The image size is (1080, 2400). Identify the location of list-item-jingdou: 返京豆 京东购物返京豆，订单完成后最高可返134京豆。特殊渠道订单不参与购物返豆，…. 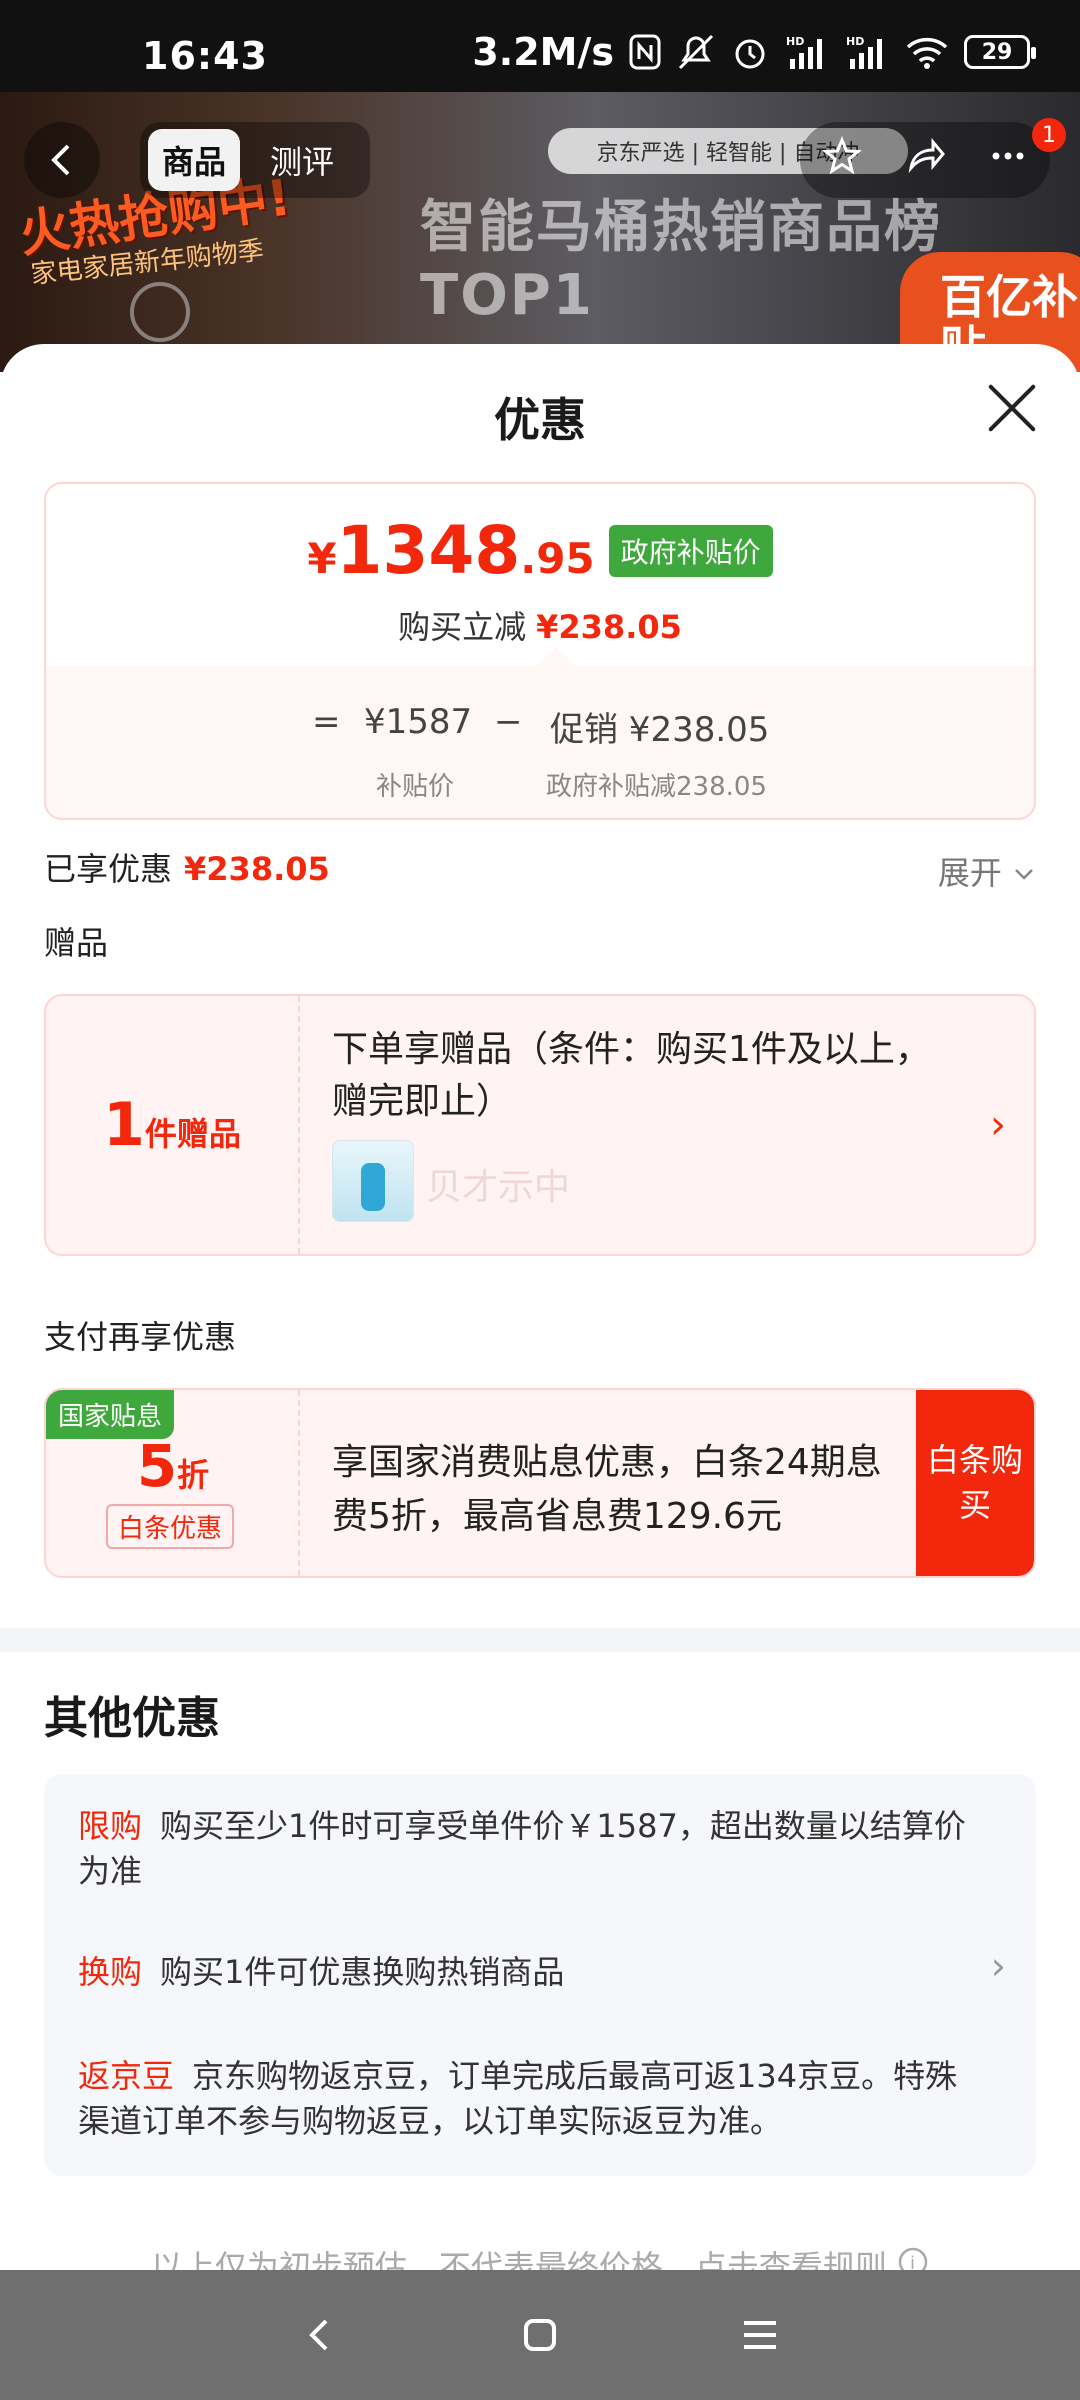
(518, 2098).